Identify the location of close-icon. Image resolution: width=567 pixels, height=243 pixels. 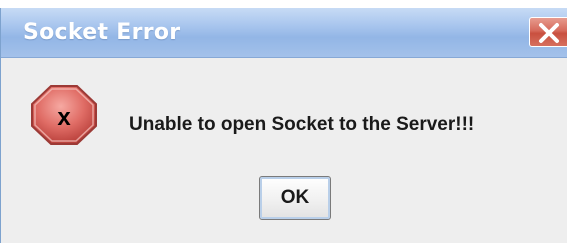
(549, 33).